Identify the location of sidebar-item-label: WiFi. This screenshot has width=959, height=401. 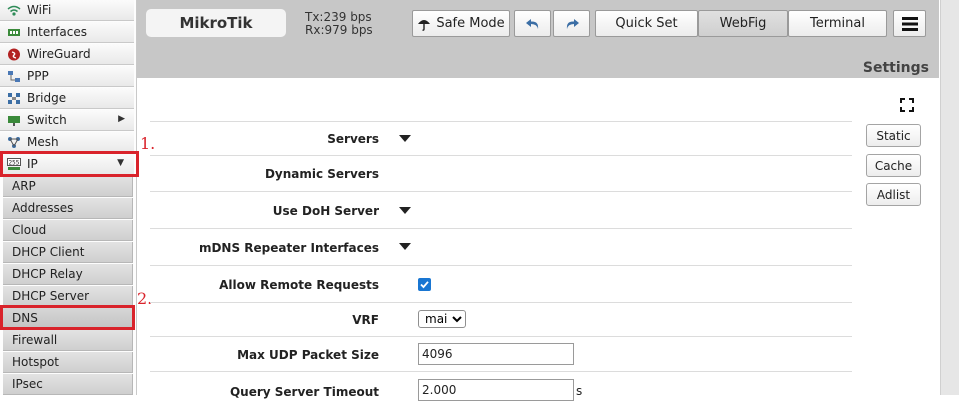
(39, 10).